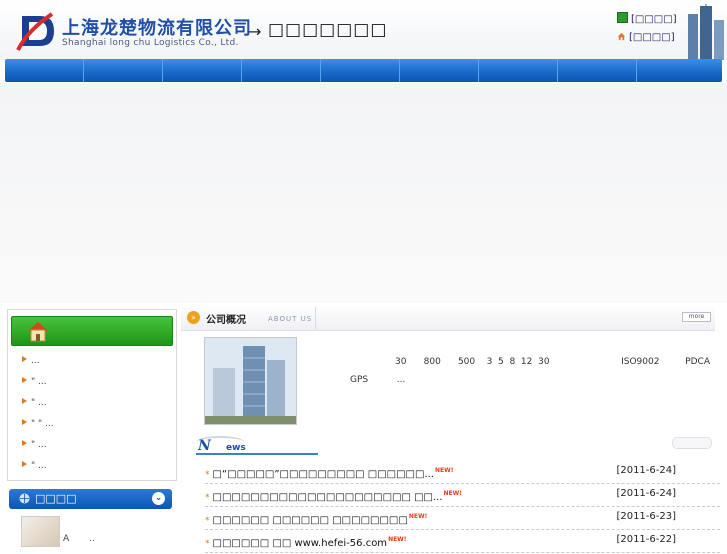 The image size is (727, 554). I want to click on home-icon, so click(621, 36).